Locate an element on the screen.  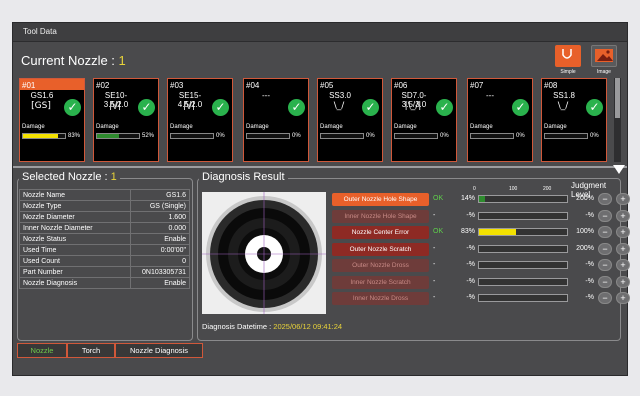
nozzle-name: SS3.0 is located at coordinates (340, 95).